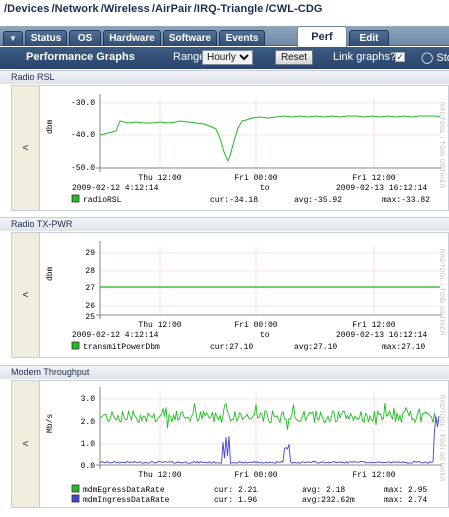 The image size is (449, 517). What do you see at coordinates (224, 372) in the screenshot?
I see `panel-title-modem-throughput: Modem Throughput` at bounding box center [224, 372].